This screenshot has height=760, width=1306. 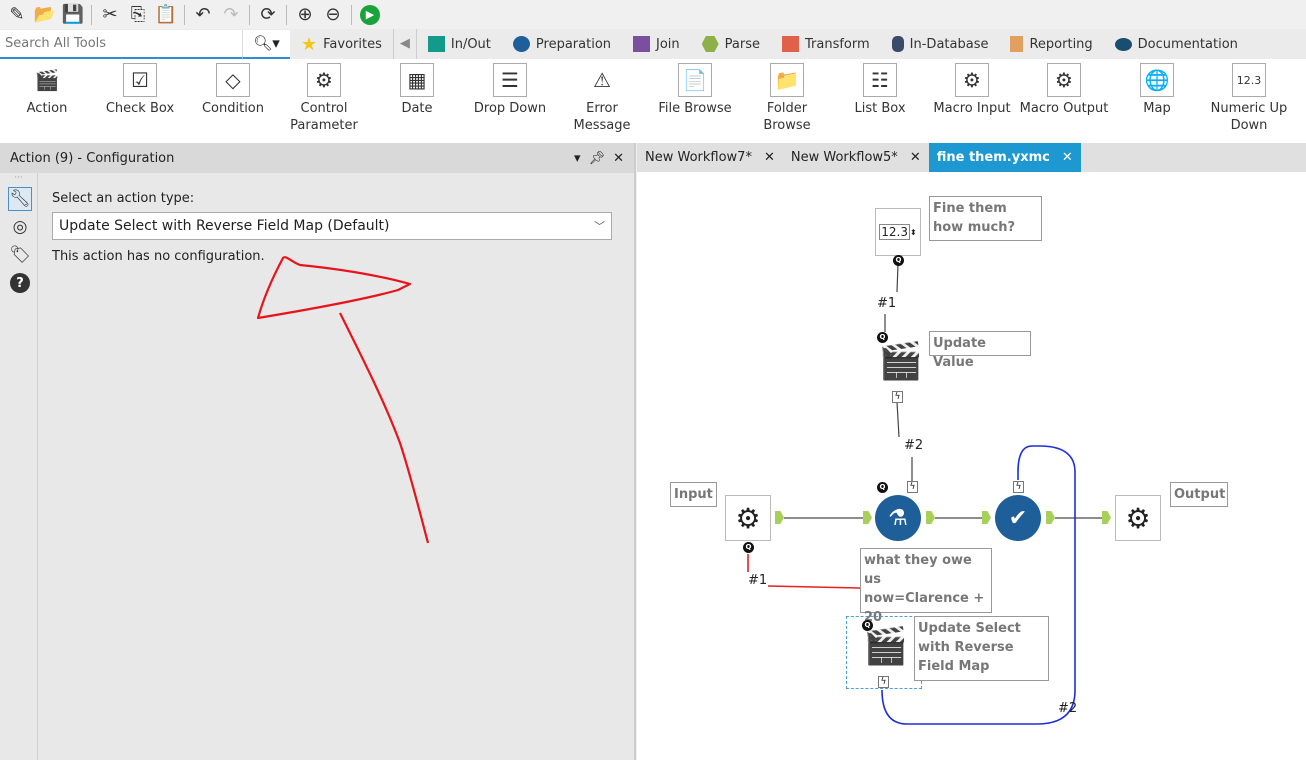 I want to click on numeric-up-down-tool: 12.3 ⬍, so click(x=898, y=232).